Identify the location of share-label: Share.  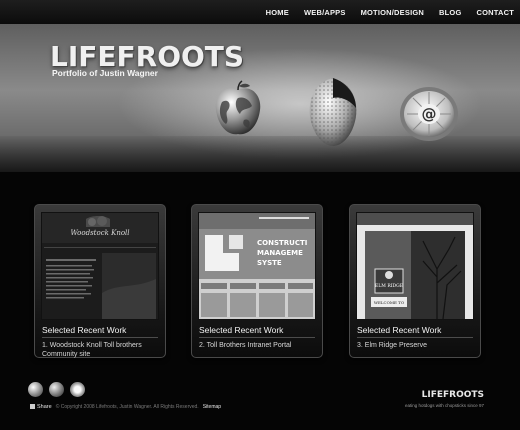
(44, 407).